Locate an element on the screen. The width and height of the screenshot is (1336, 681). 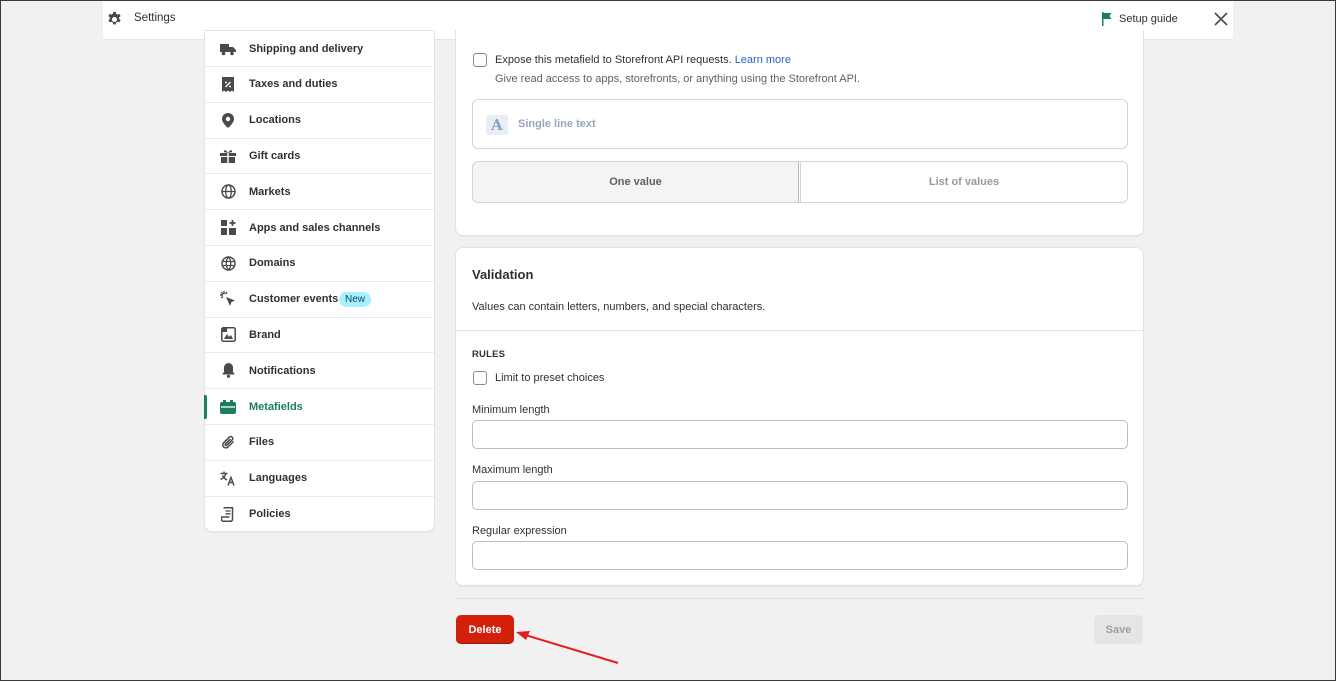
sidebar-item-apps: Apps and sales channels is located at coordinates (319, 228).